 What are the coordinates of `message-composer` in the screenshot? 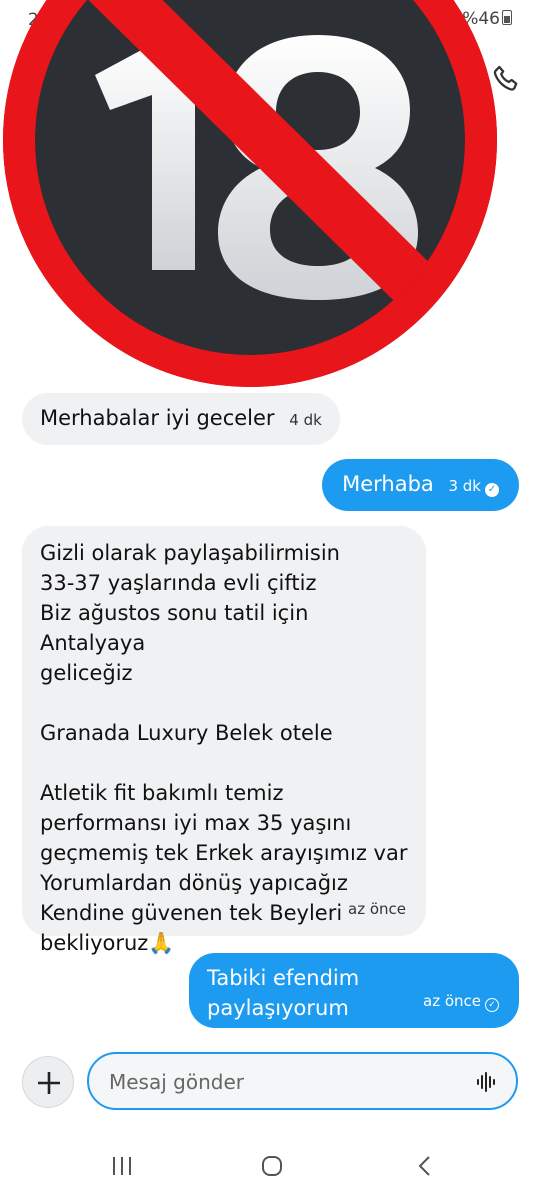 It's located at (302, 1081).